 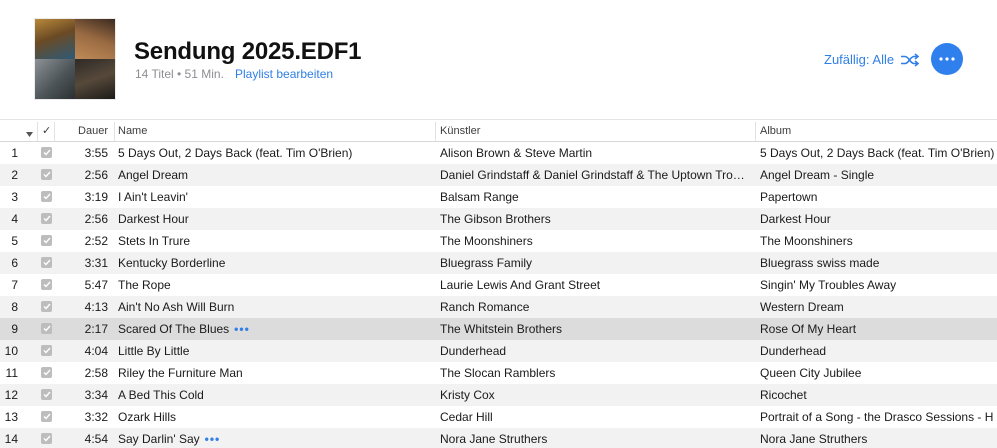 What do you see at coordinates (11, 373) in the screenshot?
I see `track-number: 11` at bounding box center [11, 373].